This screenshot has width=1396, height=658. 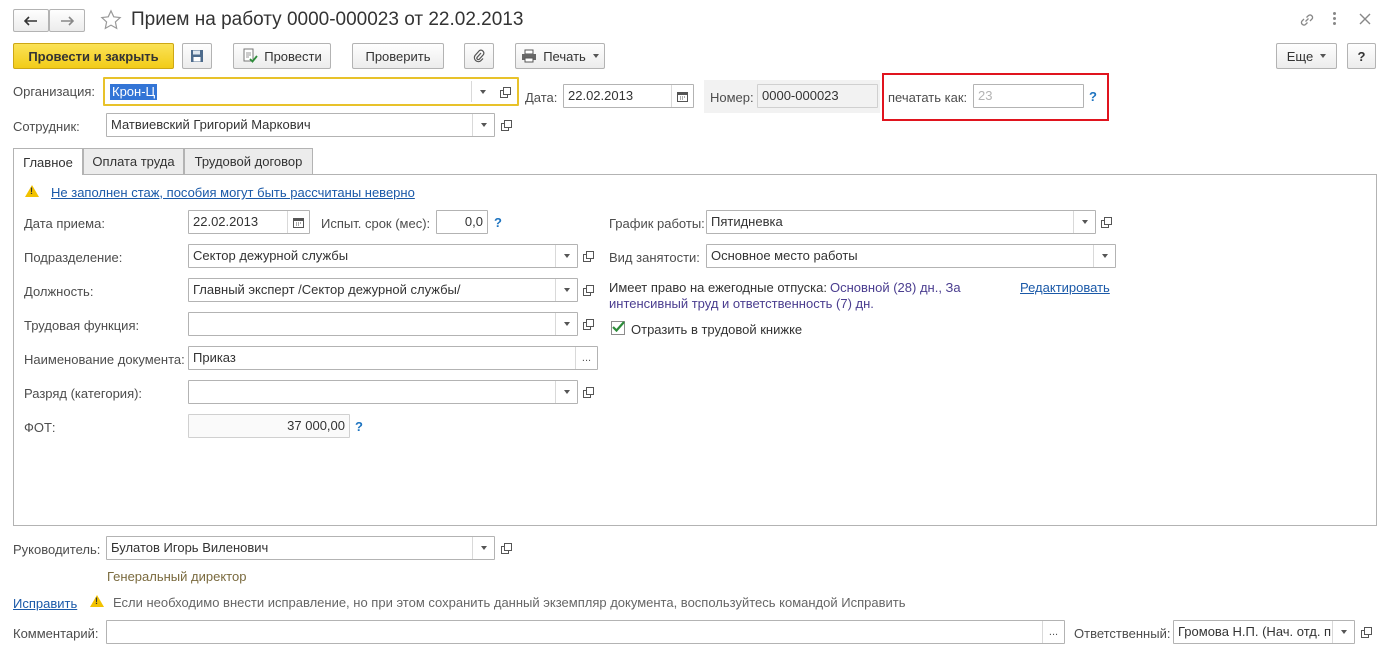 I want to click on department-open-button, so click(x=588, y=256).